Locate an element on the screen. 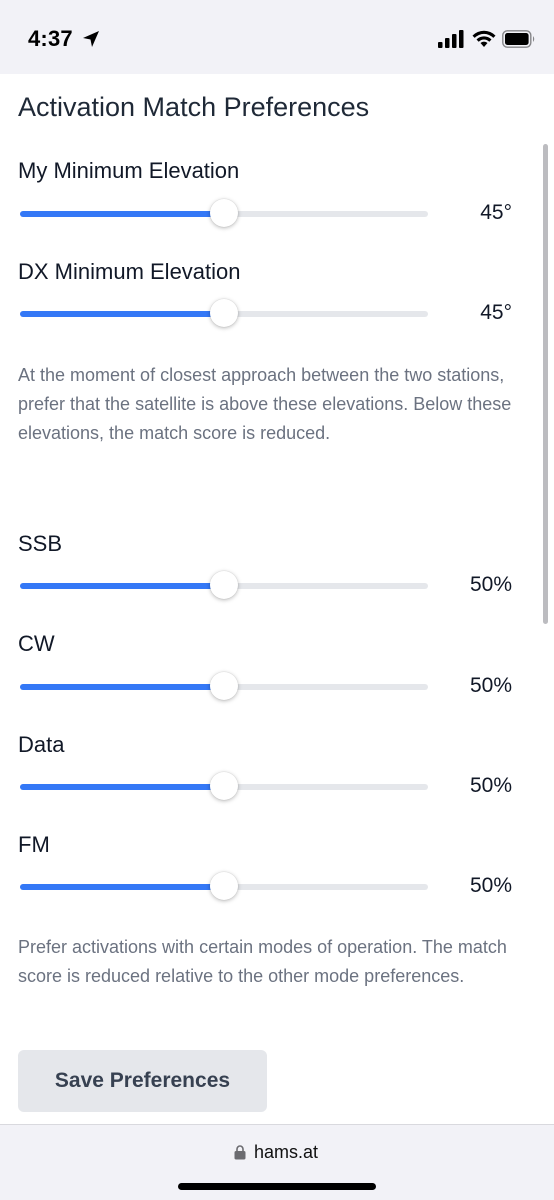  dx-min-elevation-slider is located at coordinates (224, 313).